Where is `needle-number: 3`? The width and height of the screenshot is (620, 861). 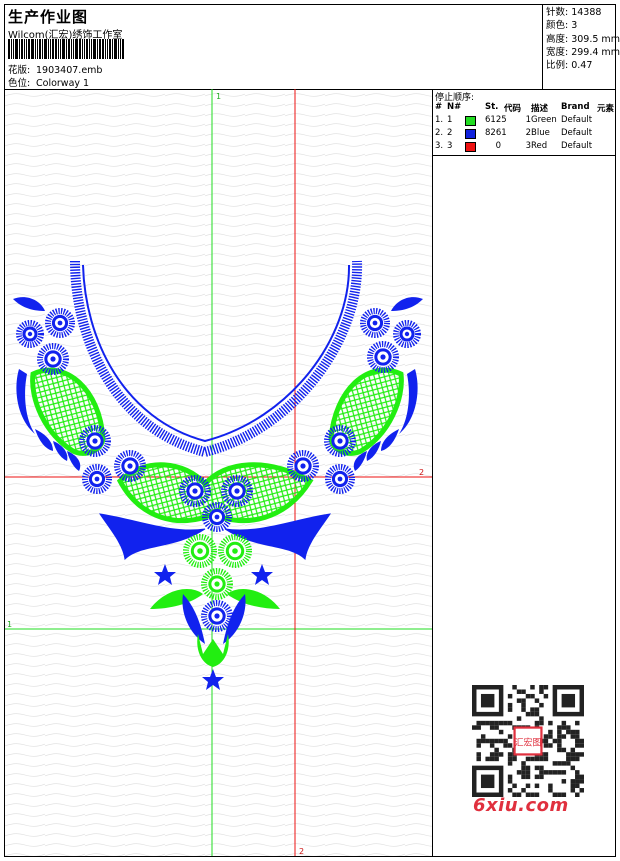
needle-number: 3 is located at coordinates (450, 146).